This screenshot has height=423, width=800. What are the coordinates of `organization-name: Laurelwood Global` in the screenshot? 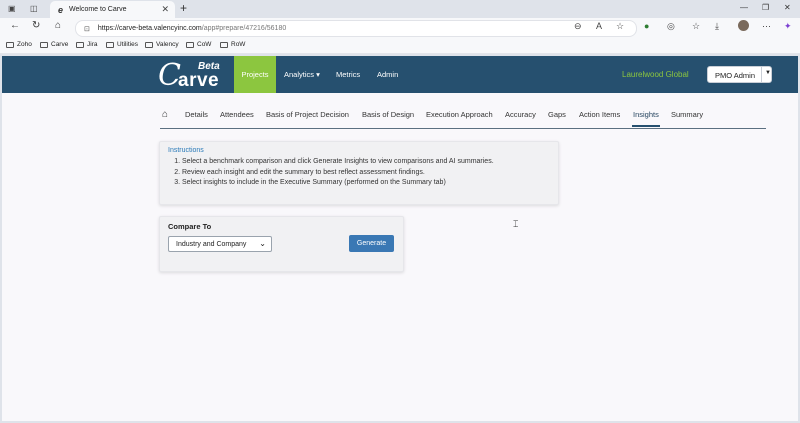 It's located at (655, 74).